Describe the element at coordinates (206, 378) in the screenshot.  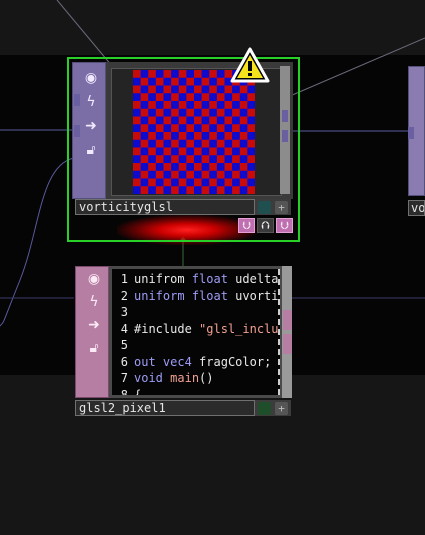
I see `code-token: ()` at that location.